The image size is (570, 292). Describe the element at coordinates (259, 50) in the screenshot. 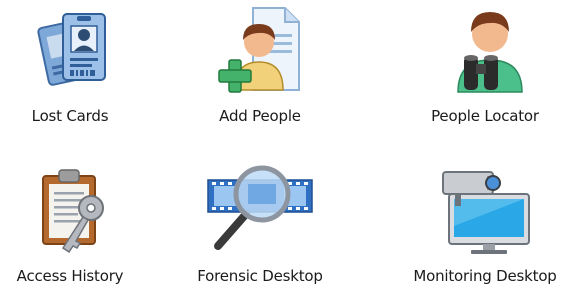

I see `add-person-document-icon` at that location.